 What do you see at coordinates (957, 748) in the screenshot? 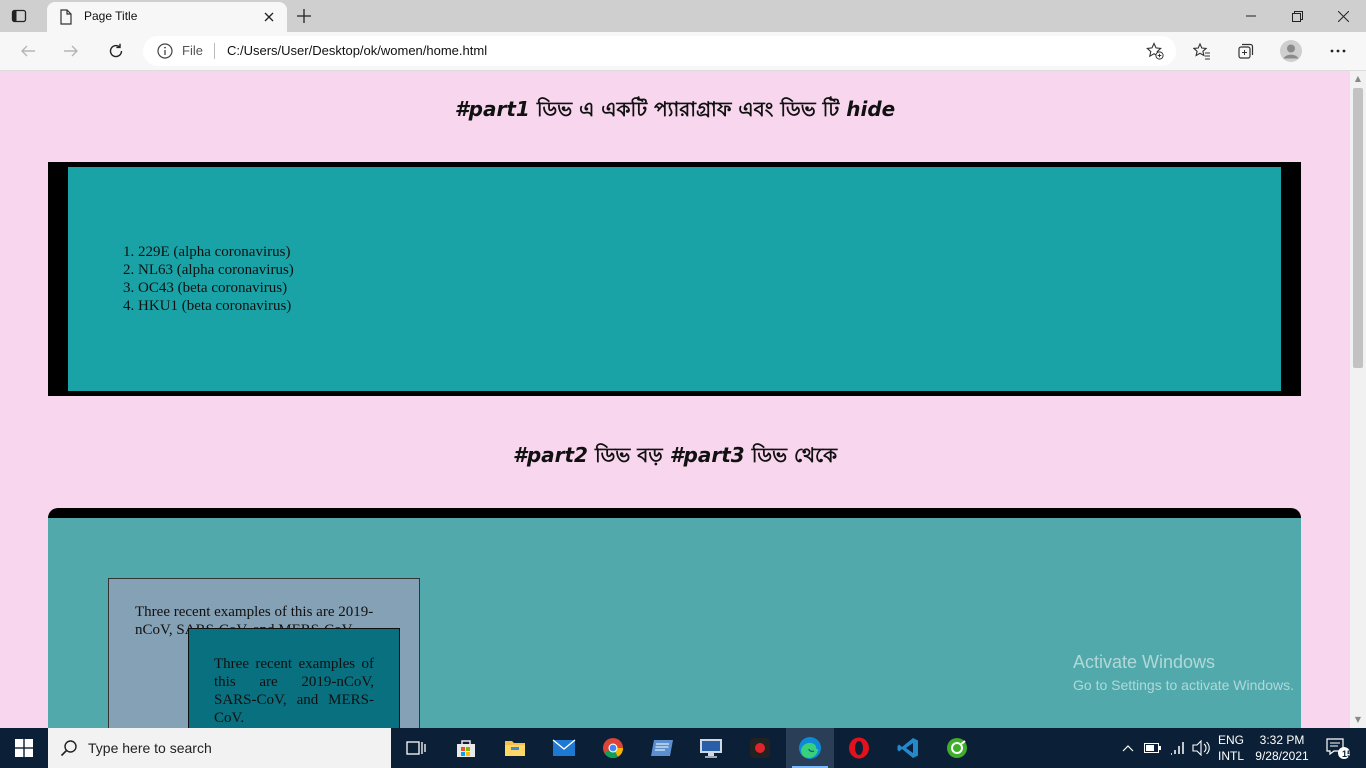
I see `green-app-icon` at bounding box center [957, 748].